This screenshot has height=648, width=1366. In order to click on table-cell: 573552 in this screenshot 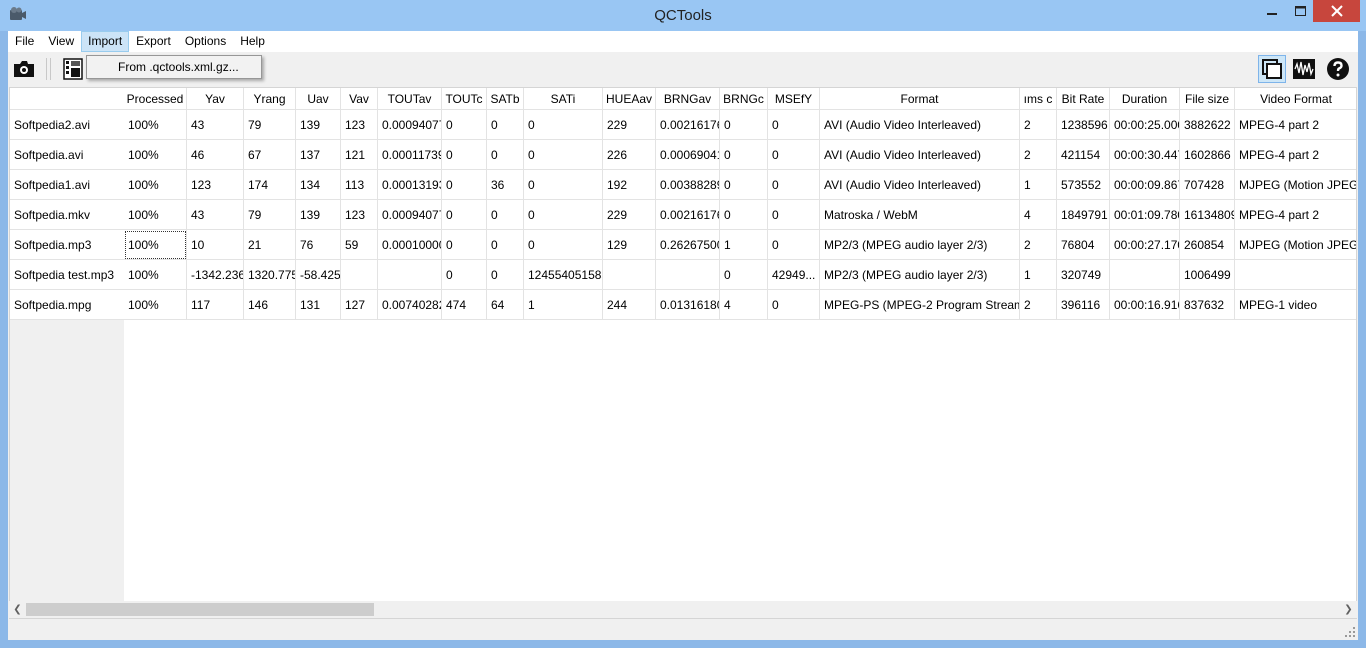, I will do `click(1083, 185)`.